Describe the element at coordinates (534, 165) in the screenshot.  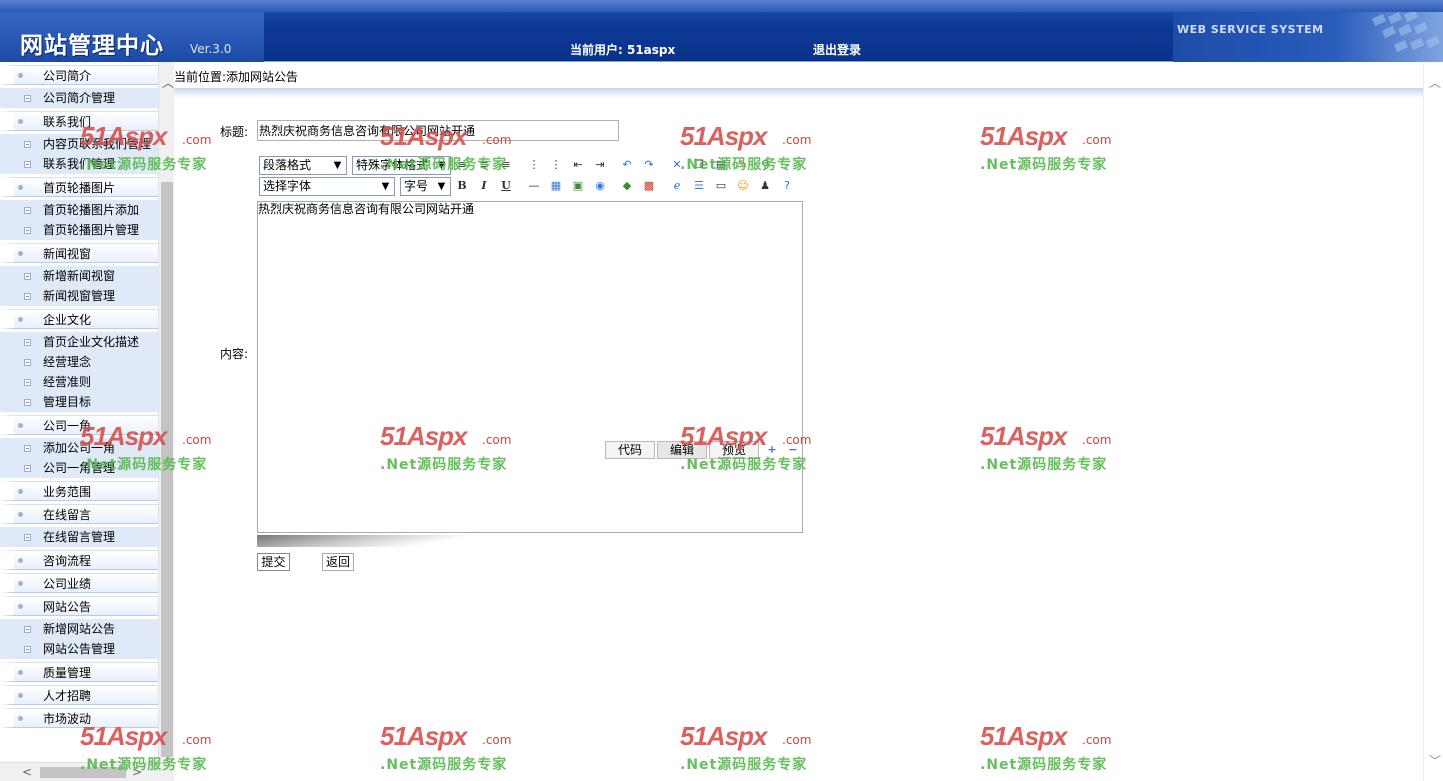
I see `ordered-list-icon: ⋮` at that location.